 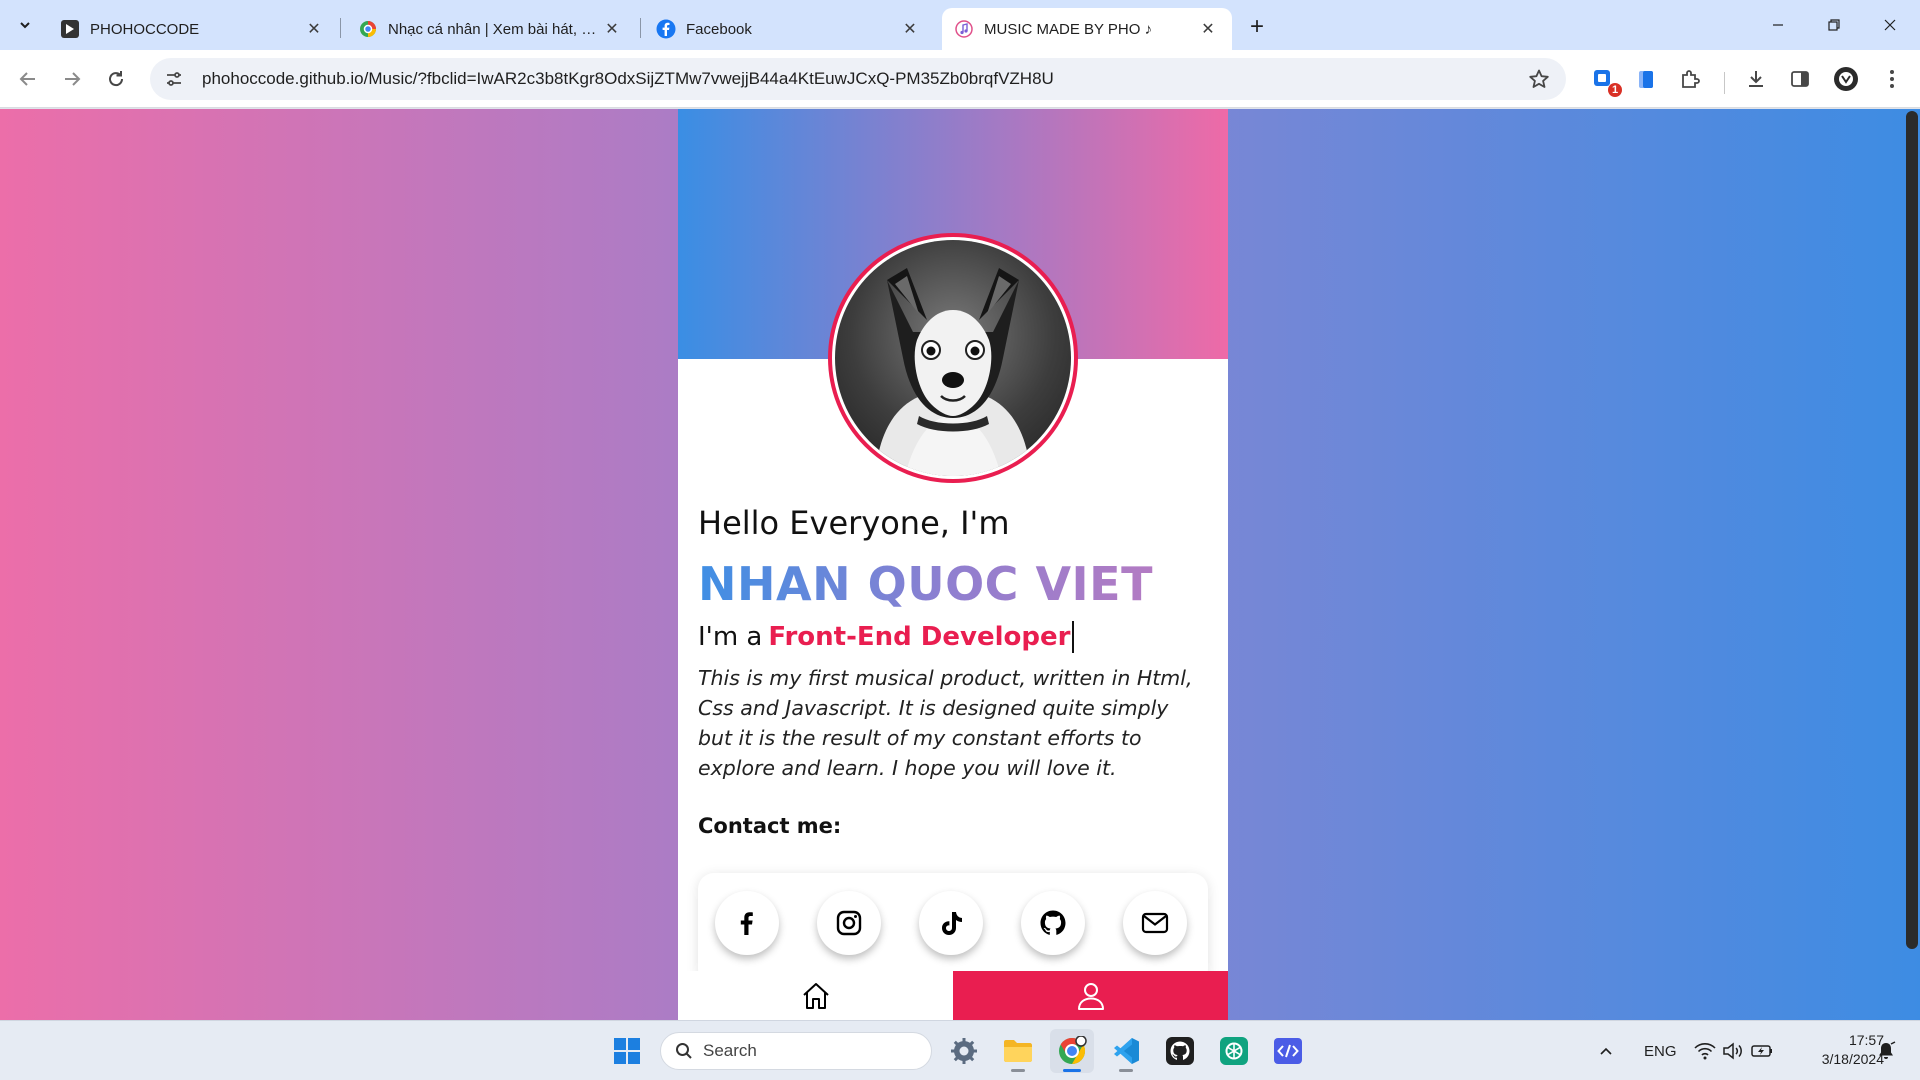 I want to click on minimize-icon, so click(x=1778, y=25).